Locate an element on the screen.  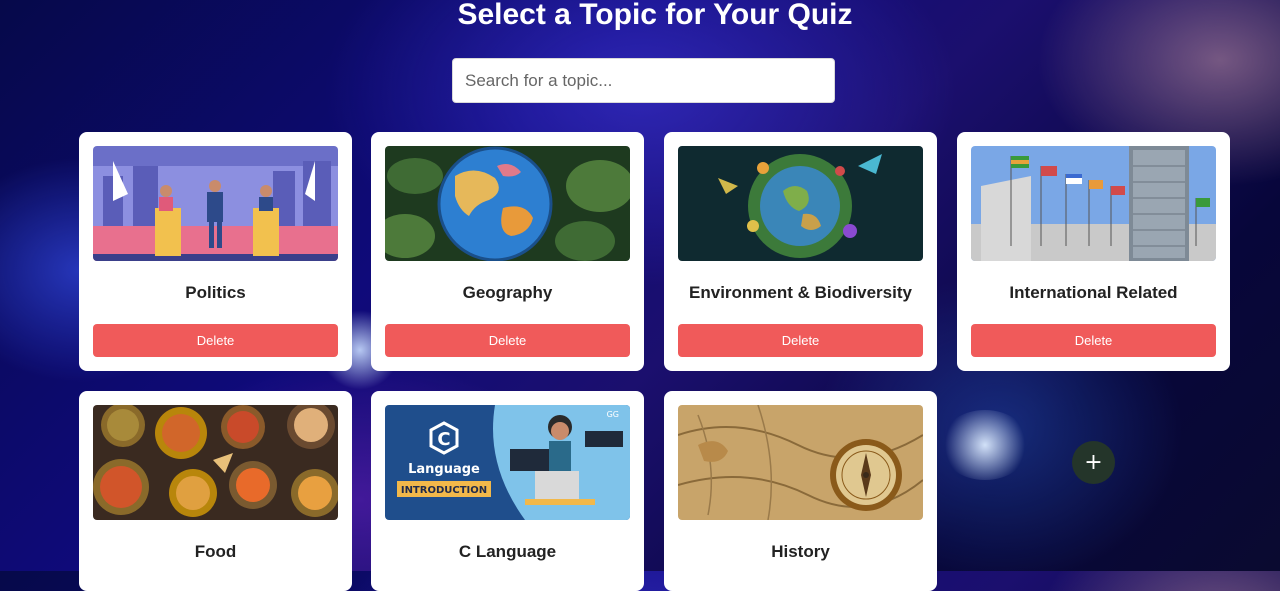
topic-card-c-language: C Language INTRODUCTION GG C Language is located at coordinates (507, 491).